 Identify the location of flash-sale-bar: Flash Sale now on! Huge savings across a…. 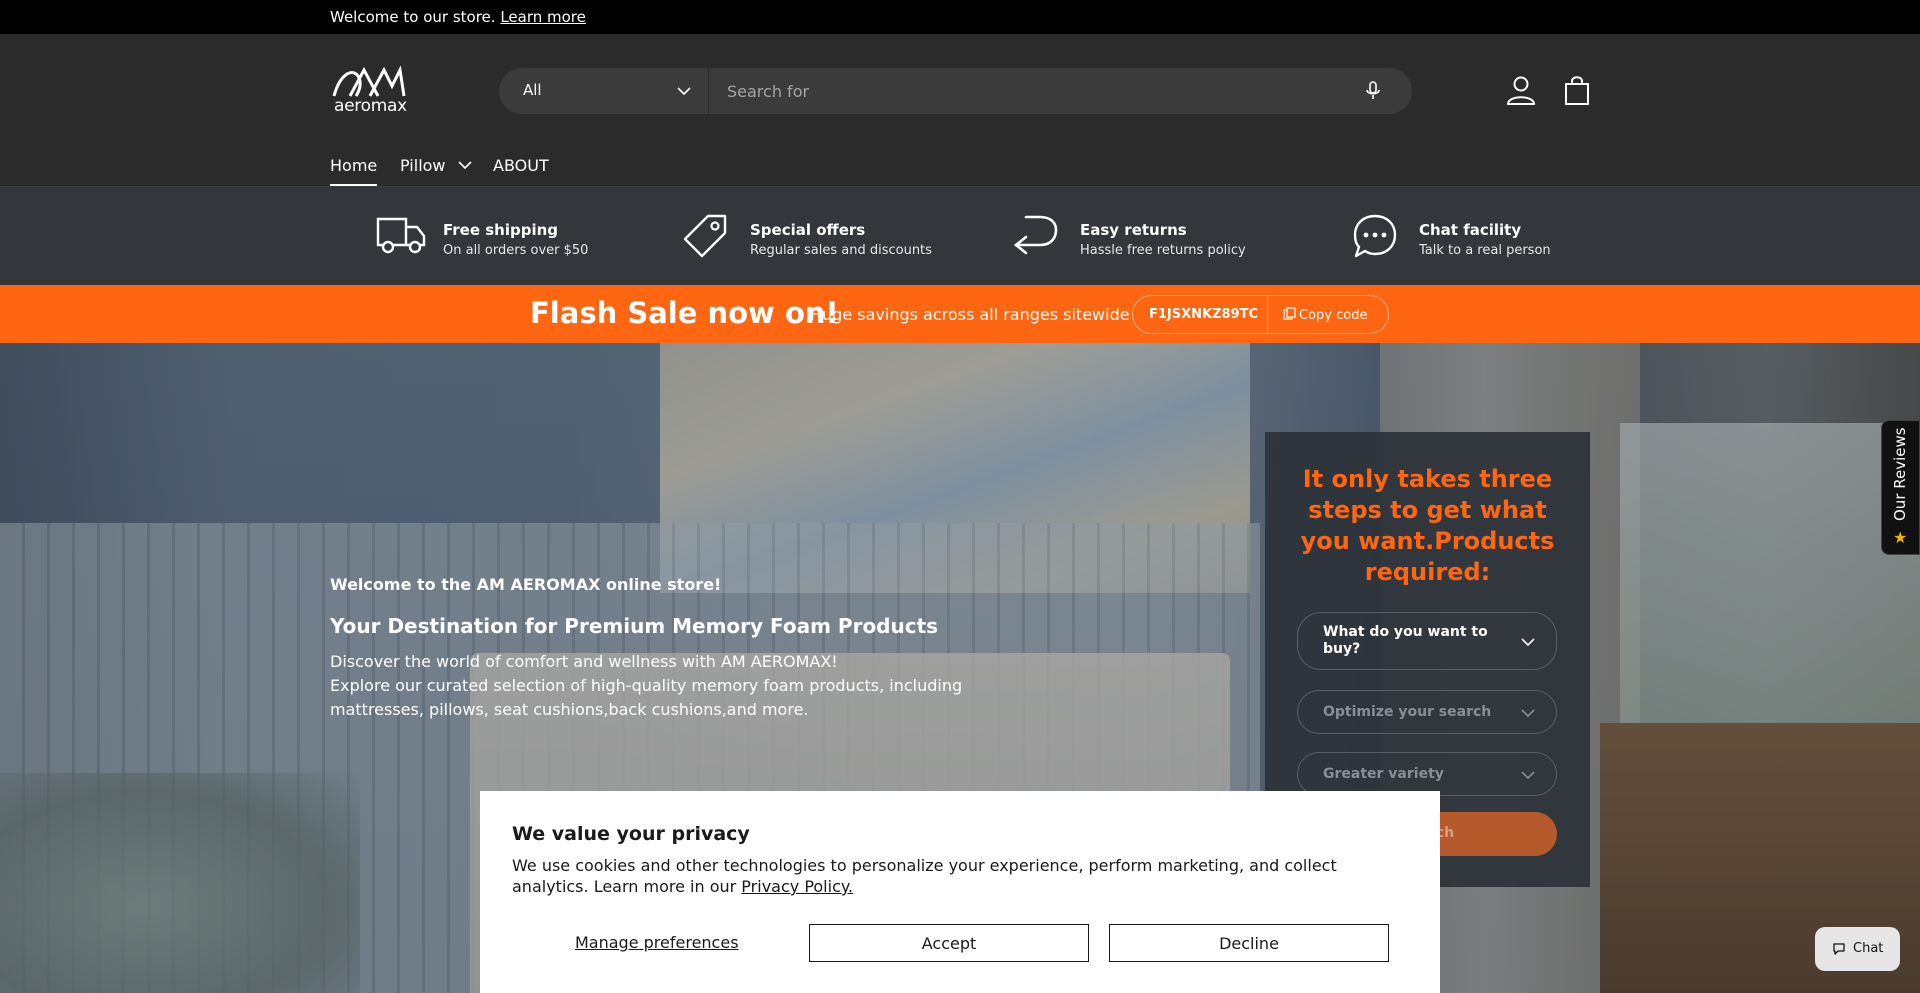
(960, 314).